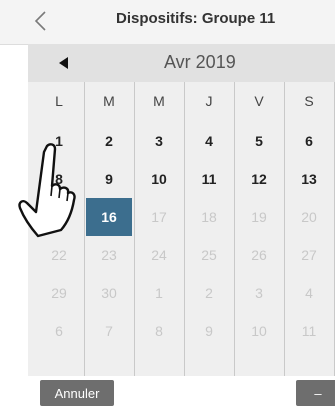 The image size is (335, 410). What do you see at coordinates (109, 293) in the screenshot?
I see `day-cell: 30` at bounding box center [109, 293].